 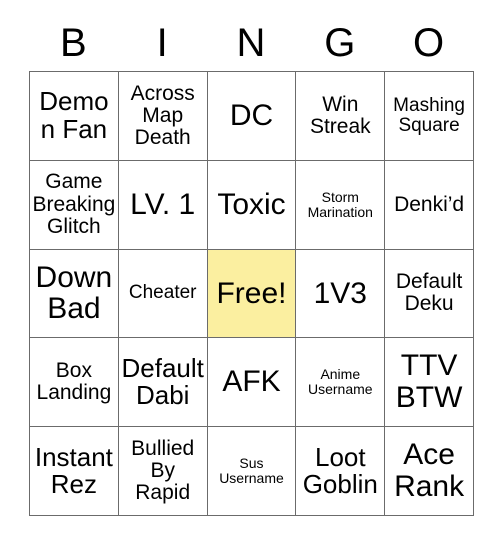 I want to click on bingo-cell: Default Dabi, so click(x=163, y=383).